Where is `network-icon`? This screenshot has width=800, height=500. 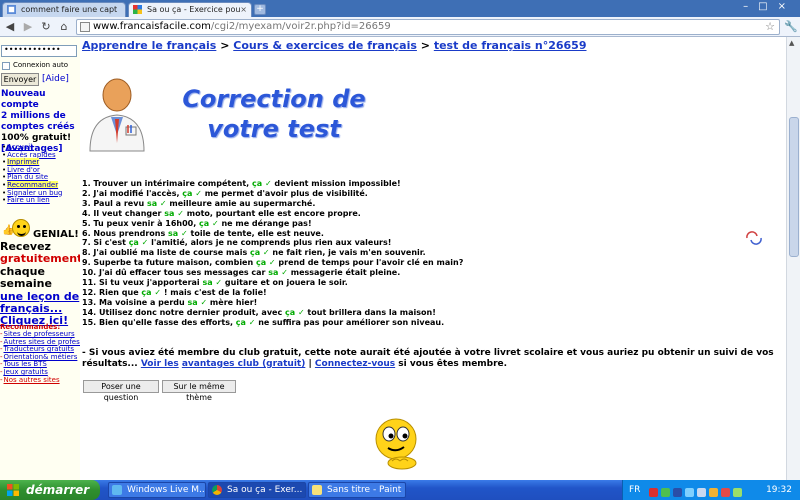
network-icon is located at coordinates (665, 492).